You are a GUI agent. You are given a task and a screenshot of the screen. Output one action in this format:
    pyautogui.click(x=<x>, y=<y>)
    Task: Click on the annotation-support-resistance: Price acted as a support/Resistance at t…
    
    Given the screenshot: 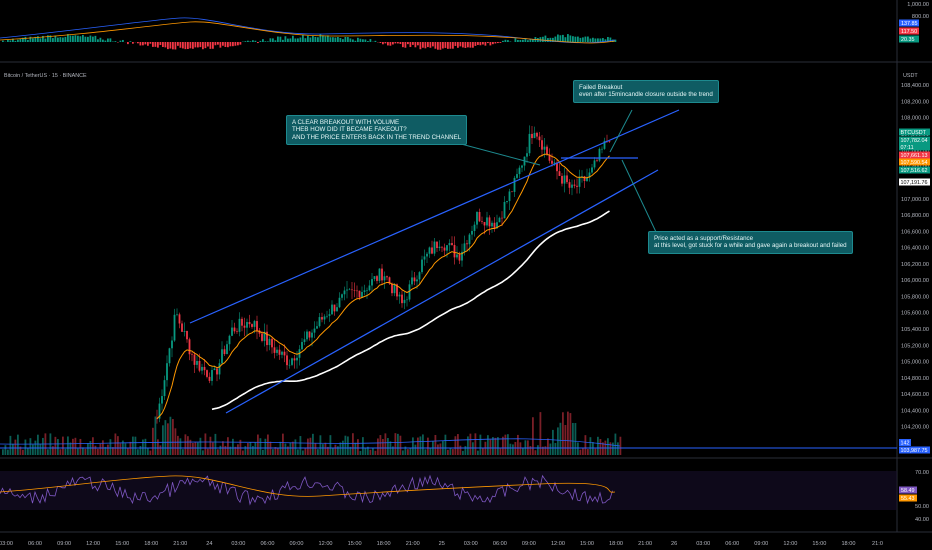 What is the action you would take?
    pyautogui.click(x=750, y=242)
    